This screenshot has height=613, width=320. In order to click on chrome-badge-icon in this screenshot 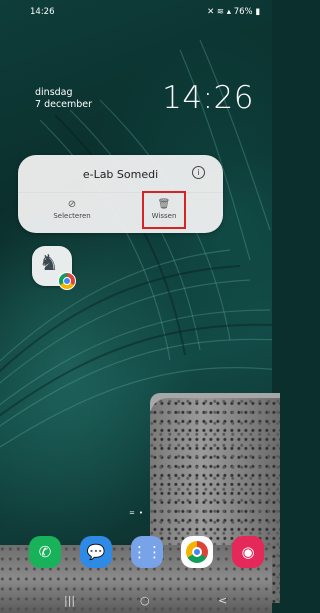, I will do `click(67, 281)`.